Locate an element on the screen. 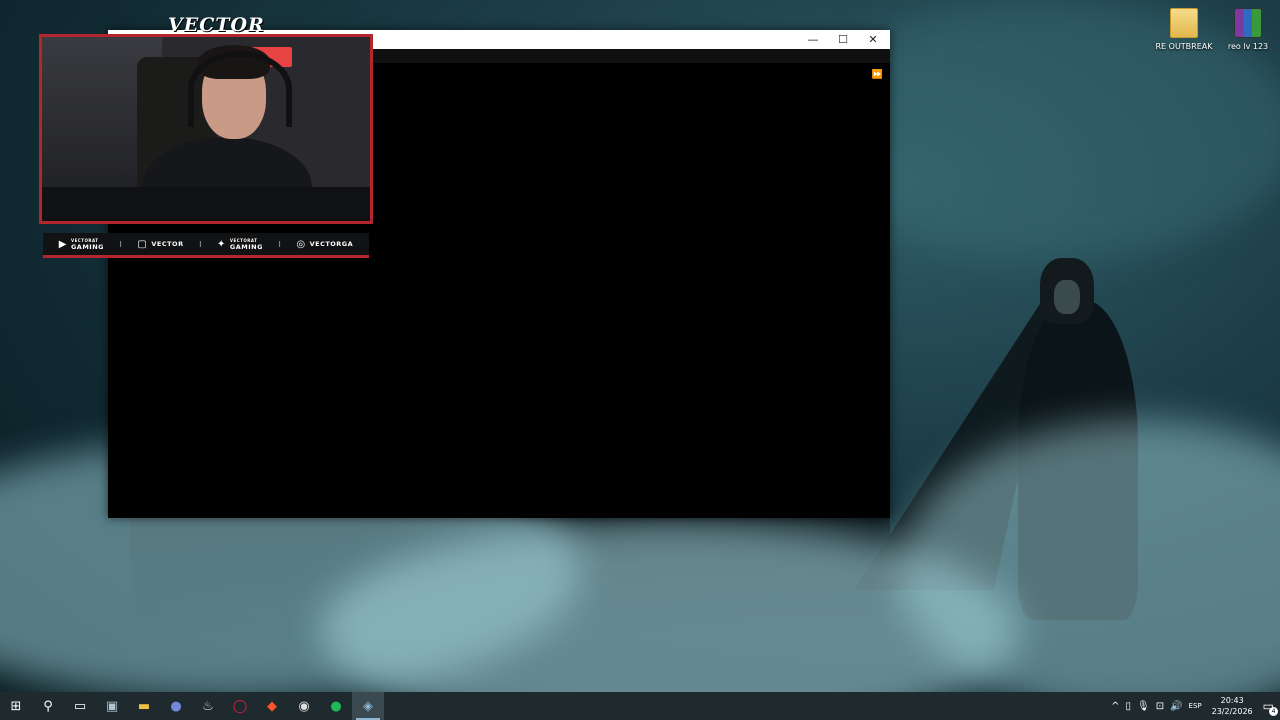  notification-icon: ▭ 4 is located at coordinates (1270, 707).